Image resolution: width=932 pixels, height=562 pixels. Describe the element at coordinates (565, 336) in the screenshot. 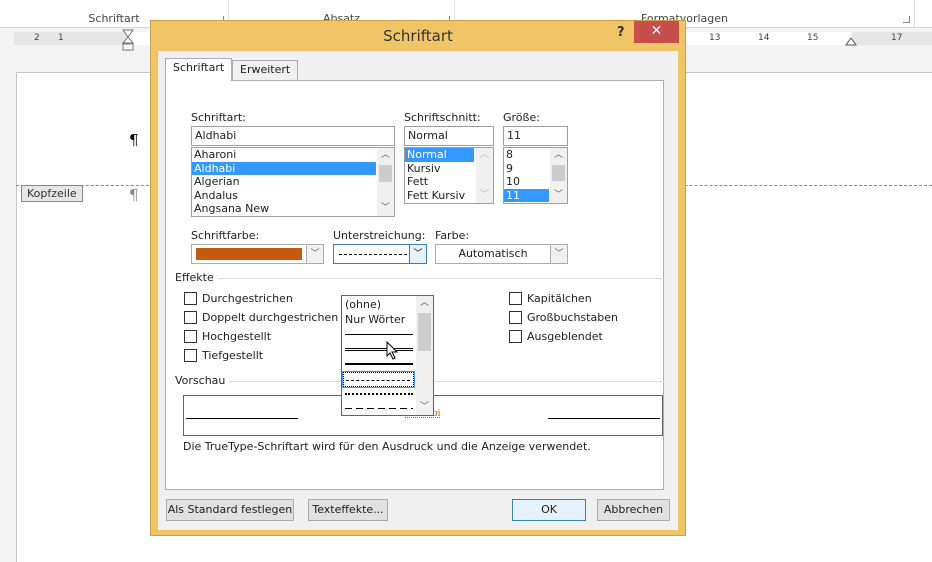

I see `checkbox-label: Ausgeblendet` at that location.